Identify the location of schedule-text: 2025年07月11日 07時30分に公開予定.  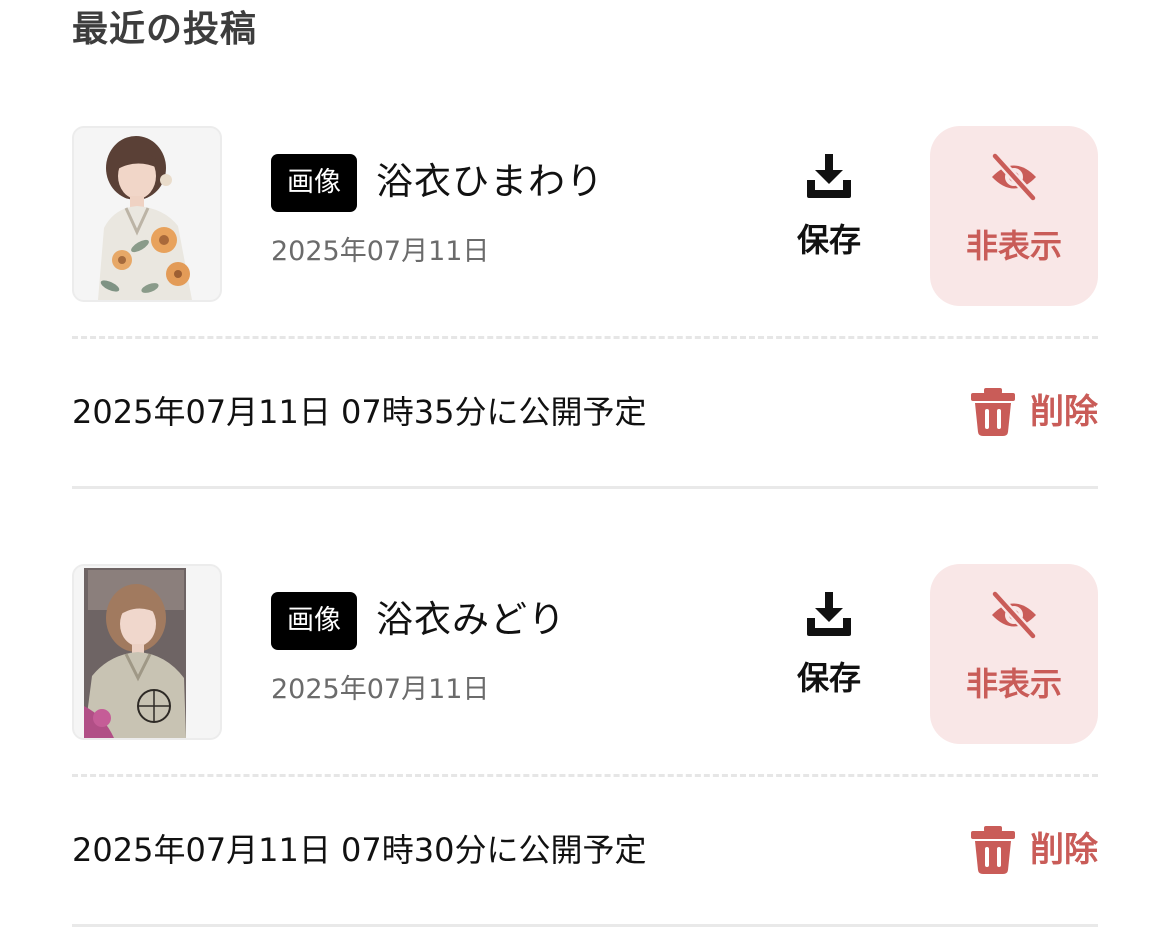
(359, 850).